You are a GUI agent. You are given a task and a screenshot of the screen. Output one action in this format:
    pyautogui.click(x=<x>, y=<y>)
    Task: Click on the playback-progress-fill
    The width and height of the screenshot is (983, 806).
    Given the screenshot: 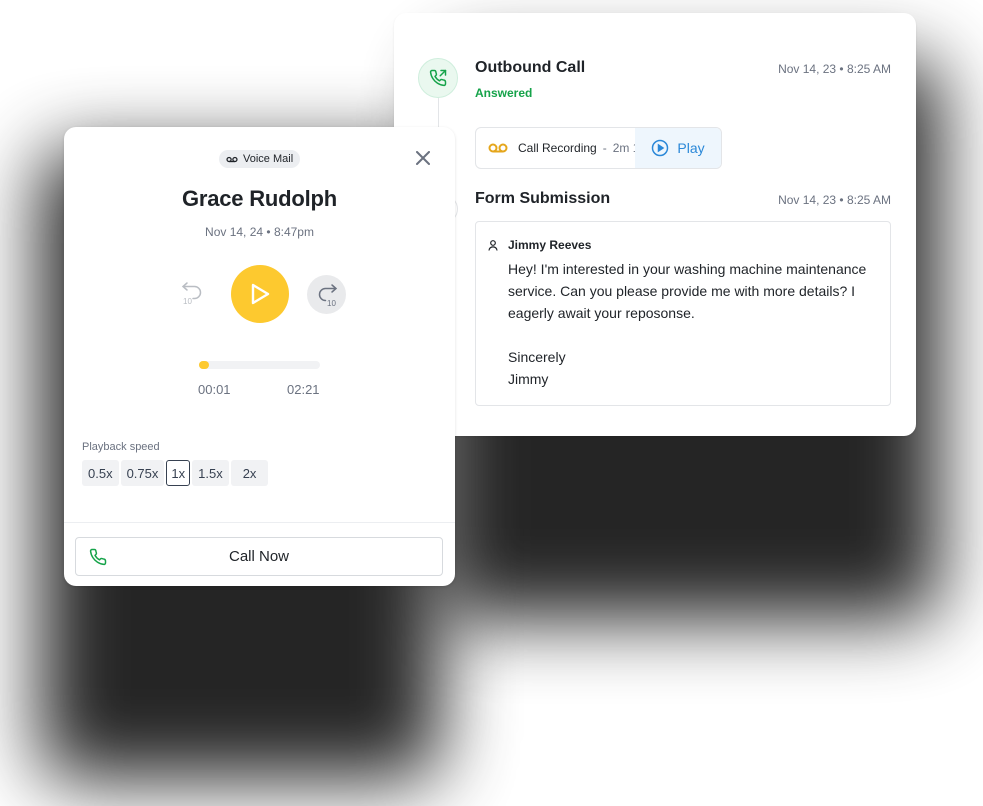 What is the action you would take?
    pyautogui.click(x=204, y=365)
    